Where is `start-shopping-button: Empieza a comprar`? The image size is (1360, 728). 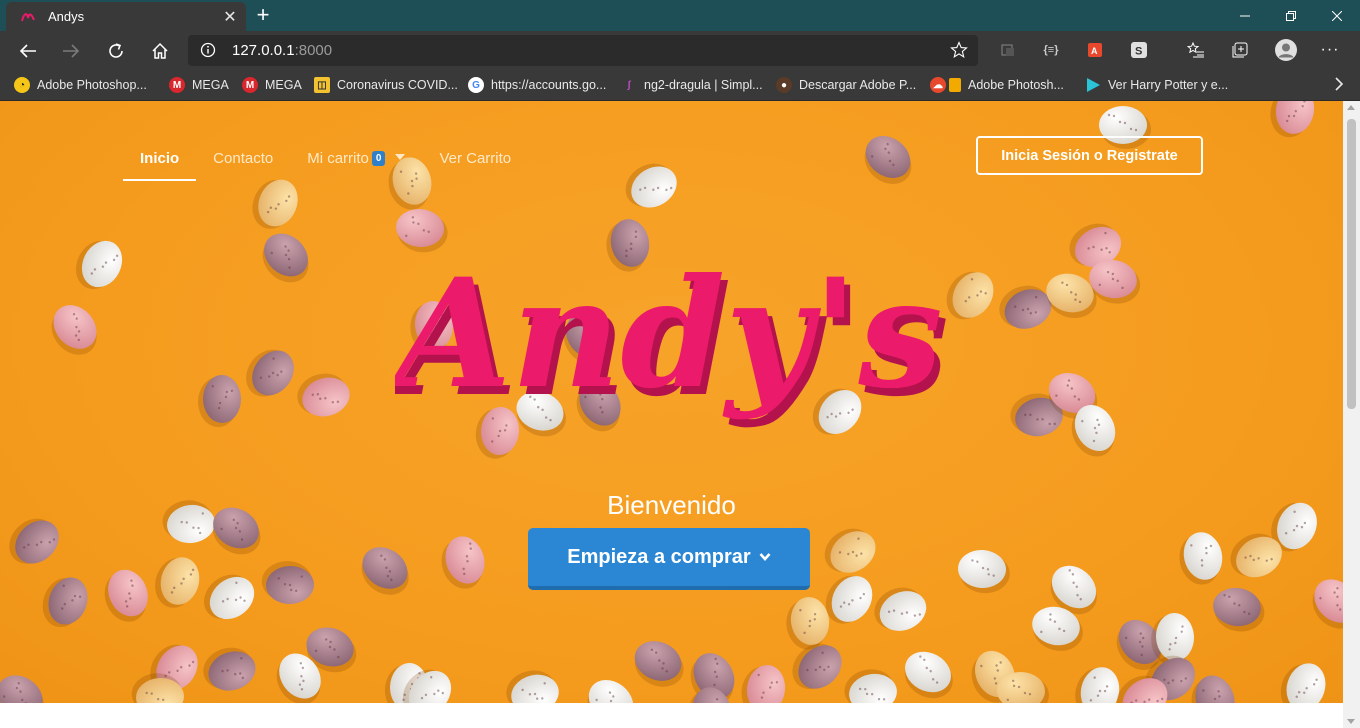
start-shopping-button: Empieza a comprar is located at coordinates (669, 559).